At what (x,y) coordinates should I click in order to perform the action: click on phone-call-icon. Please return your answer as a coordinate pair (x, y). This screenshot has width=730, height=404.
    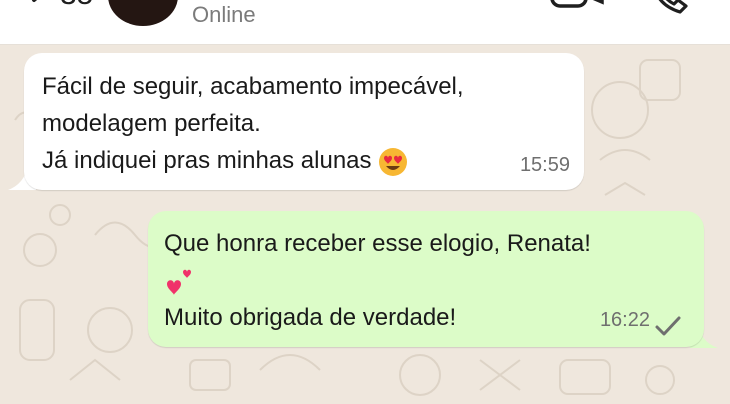
    Looking at the image, I should click on (670, 7).